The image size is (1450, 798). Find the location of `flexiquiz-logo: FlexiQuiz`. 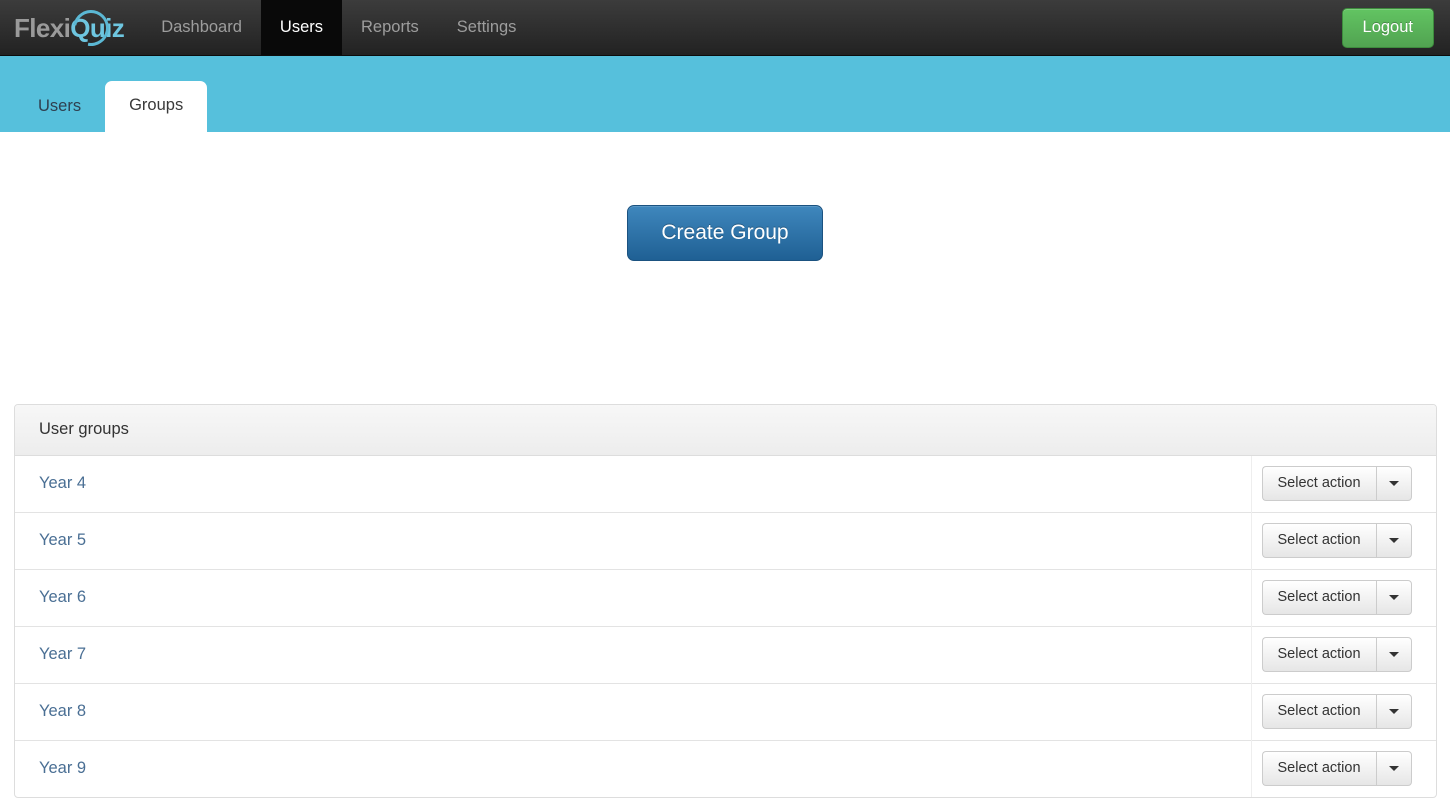

flexiquiz-logo: FlexiQuiz is located at coordinates (69, 27).